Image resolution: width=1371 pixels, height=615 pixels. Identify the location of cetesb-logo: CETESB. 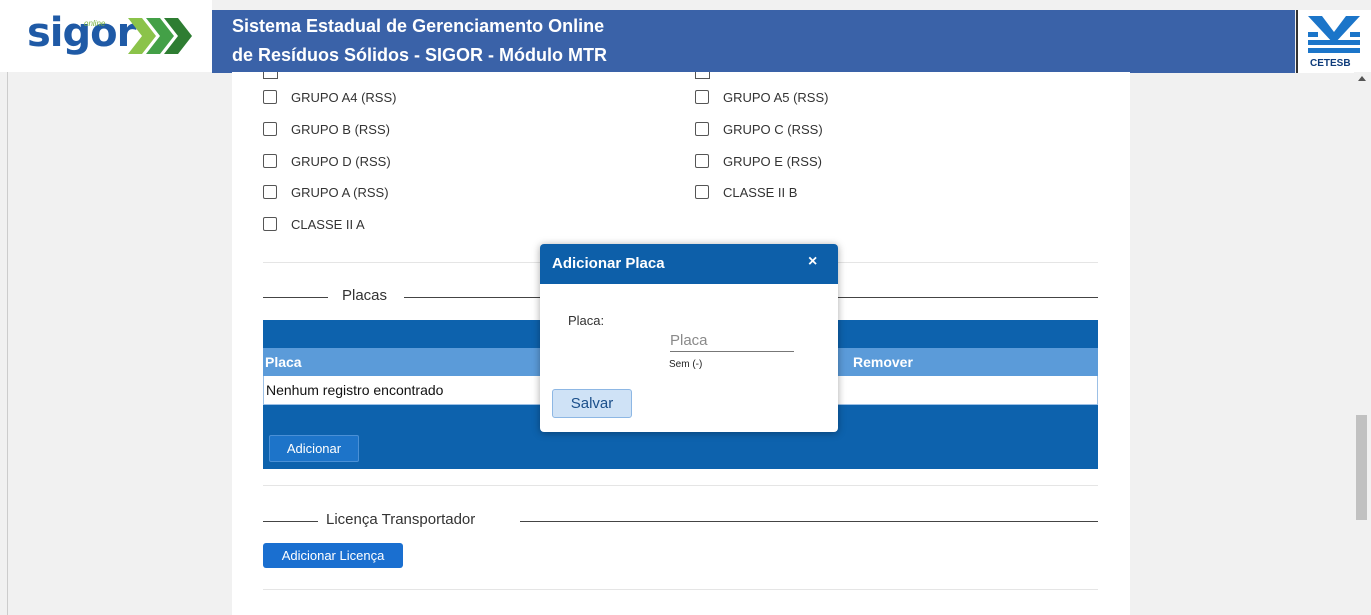
(1333, 41).